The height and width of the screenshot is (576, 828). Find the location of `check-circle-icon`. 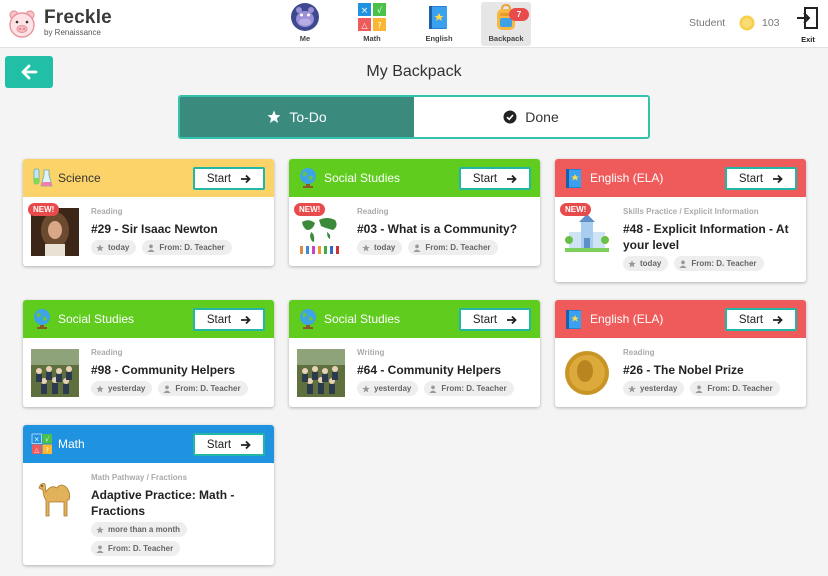

check-circle-icon is located at coordinates (510, 117).